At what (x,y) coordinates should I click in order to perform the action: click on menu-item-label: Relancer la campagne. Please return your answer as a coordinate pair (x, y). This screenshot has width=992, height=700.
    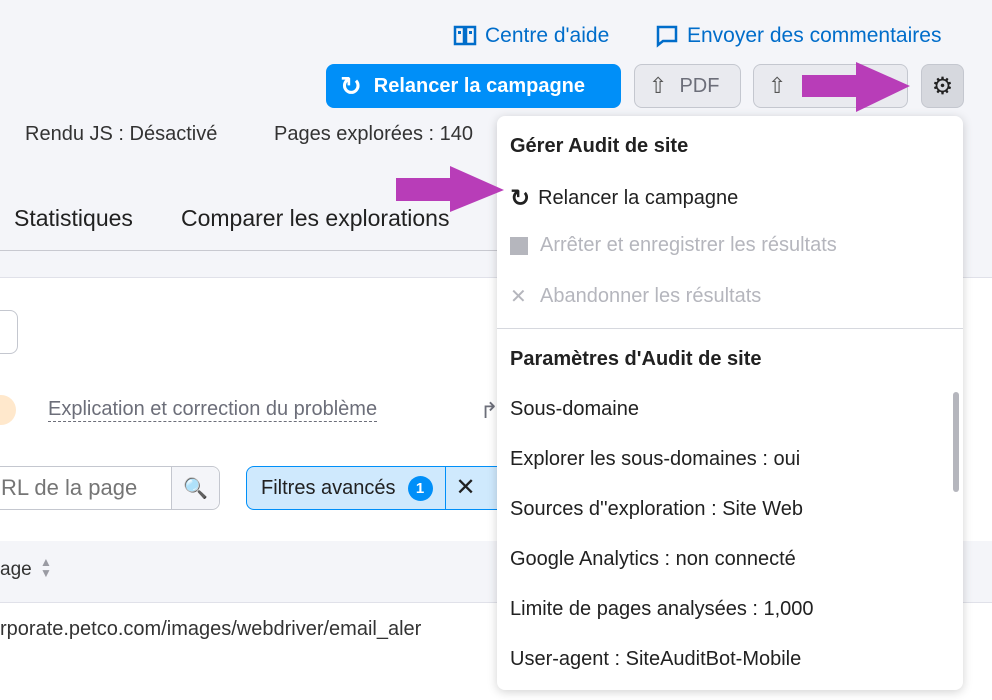
    Looking at the image, I should click on (638, 198).